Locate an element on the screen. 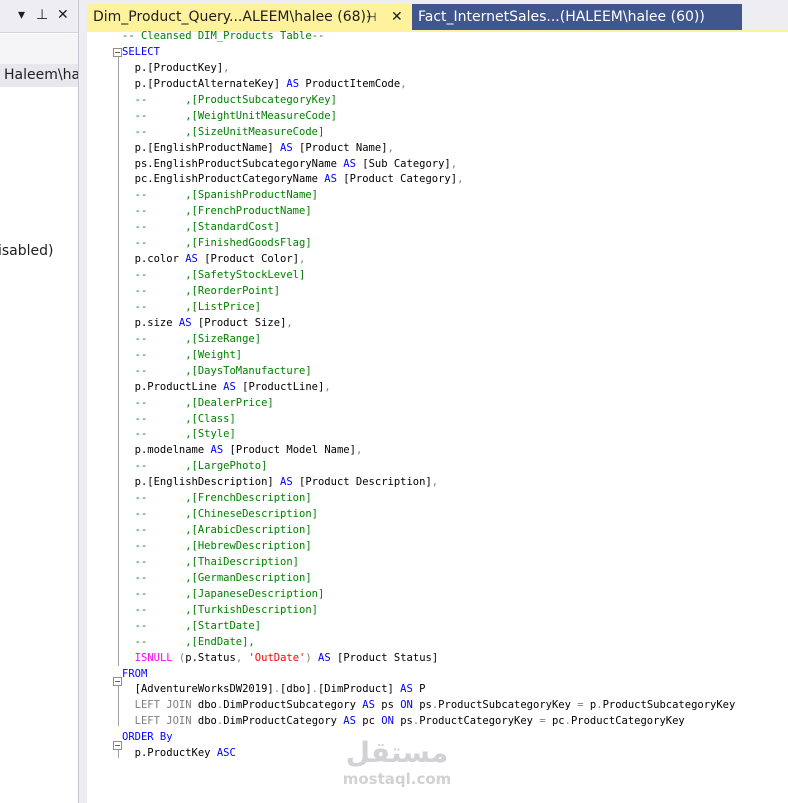  server-node: Haleem\ha is located at coordinates (39, 75).